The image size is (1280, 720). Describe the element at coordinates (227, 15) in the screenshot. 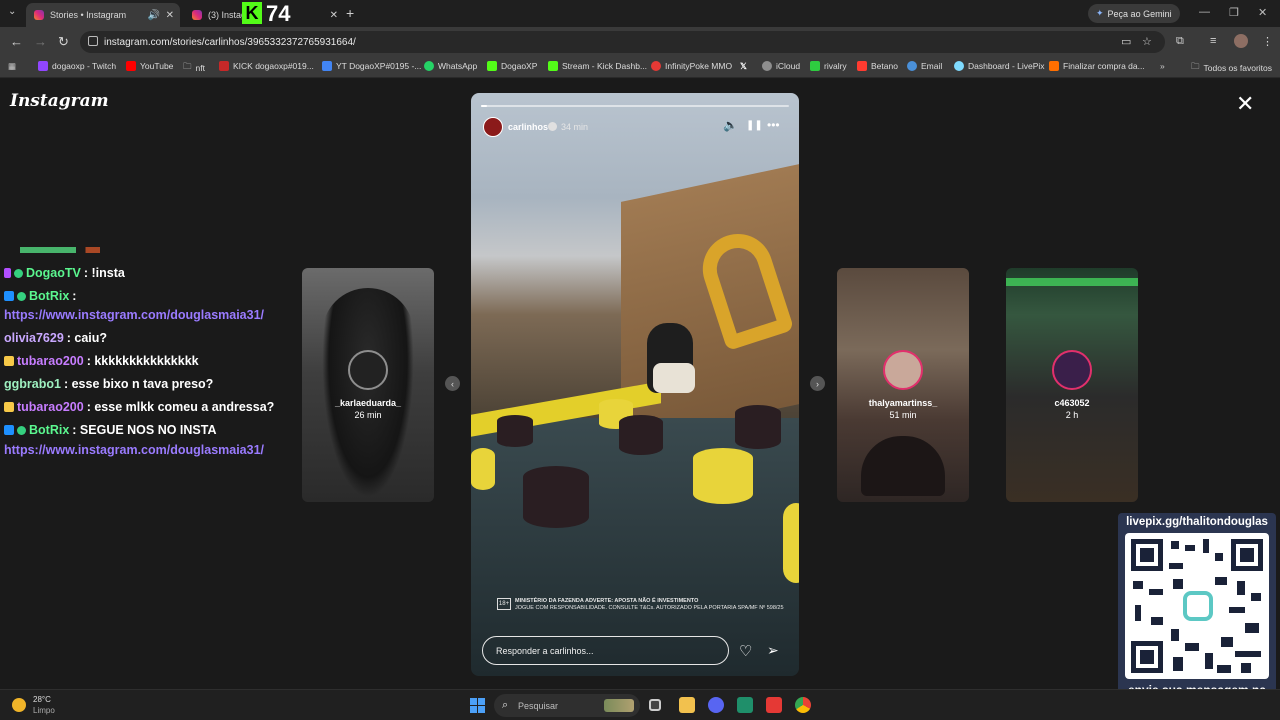

I see `tab-title: (3) Instag` at that location.